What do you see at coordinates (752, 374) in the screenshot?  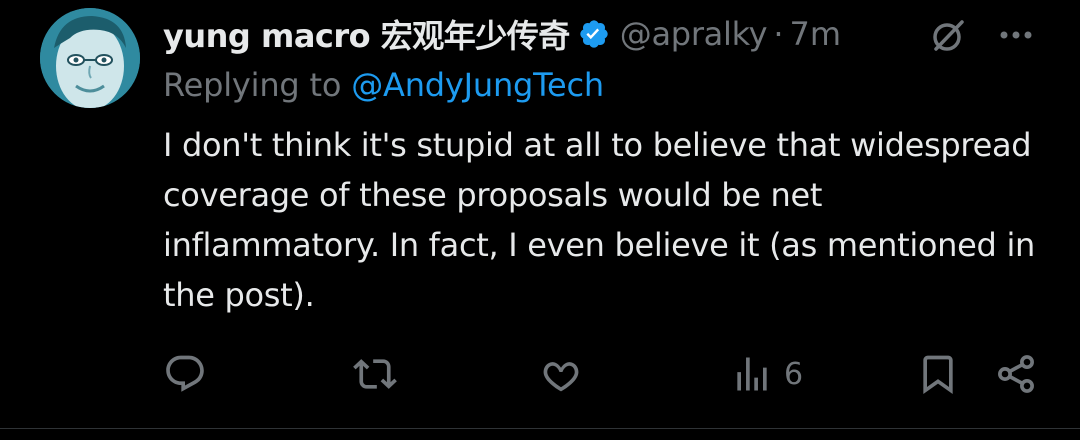 I see `views-icon` at bounding box center [752, 374].